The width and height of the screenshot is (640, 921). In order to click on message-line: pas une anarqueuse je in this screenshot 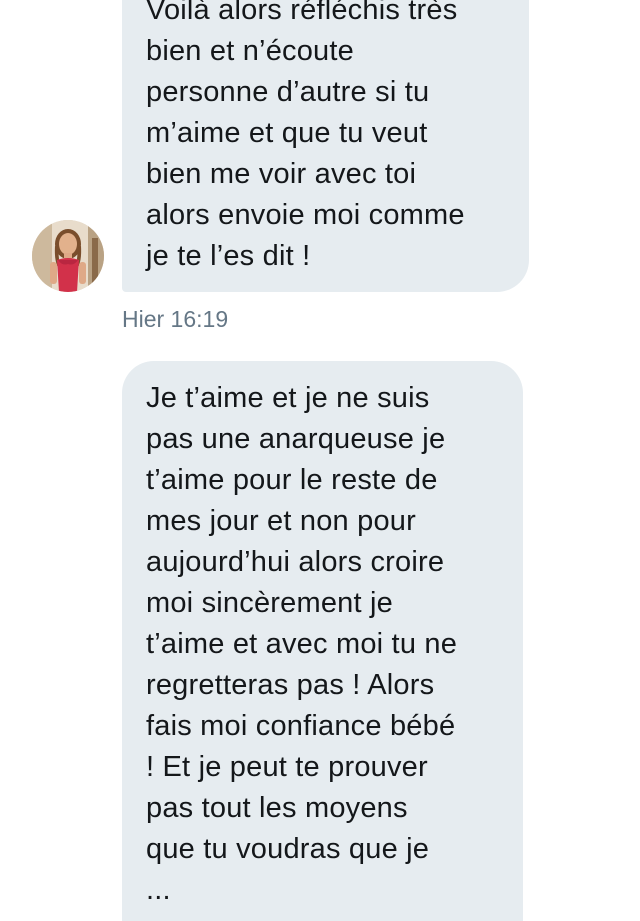, I will do `click(296, 439)`.